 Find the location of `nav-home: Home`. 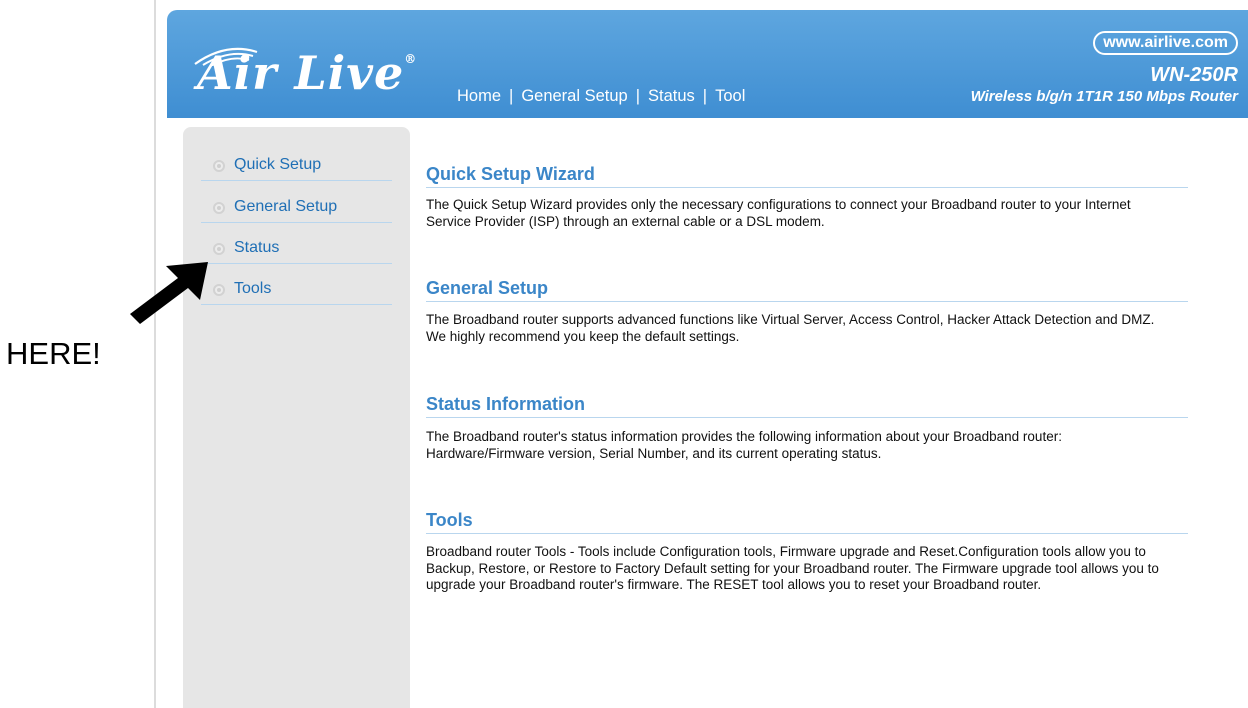

nav-home: Home is located at coordinates (479, 96).